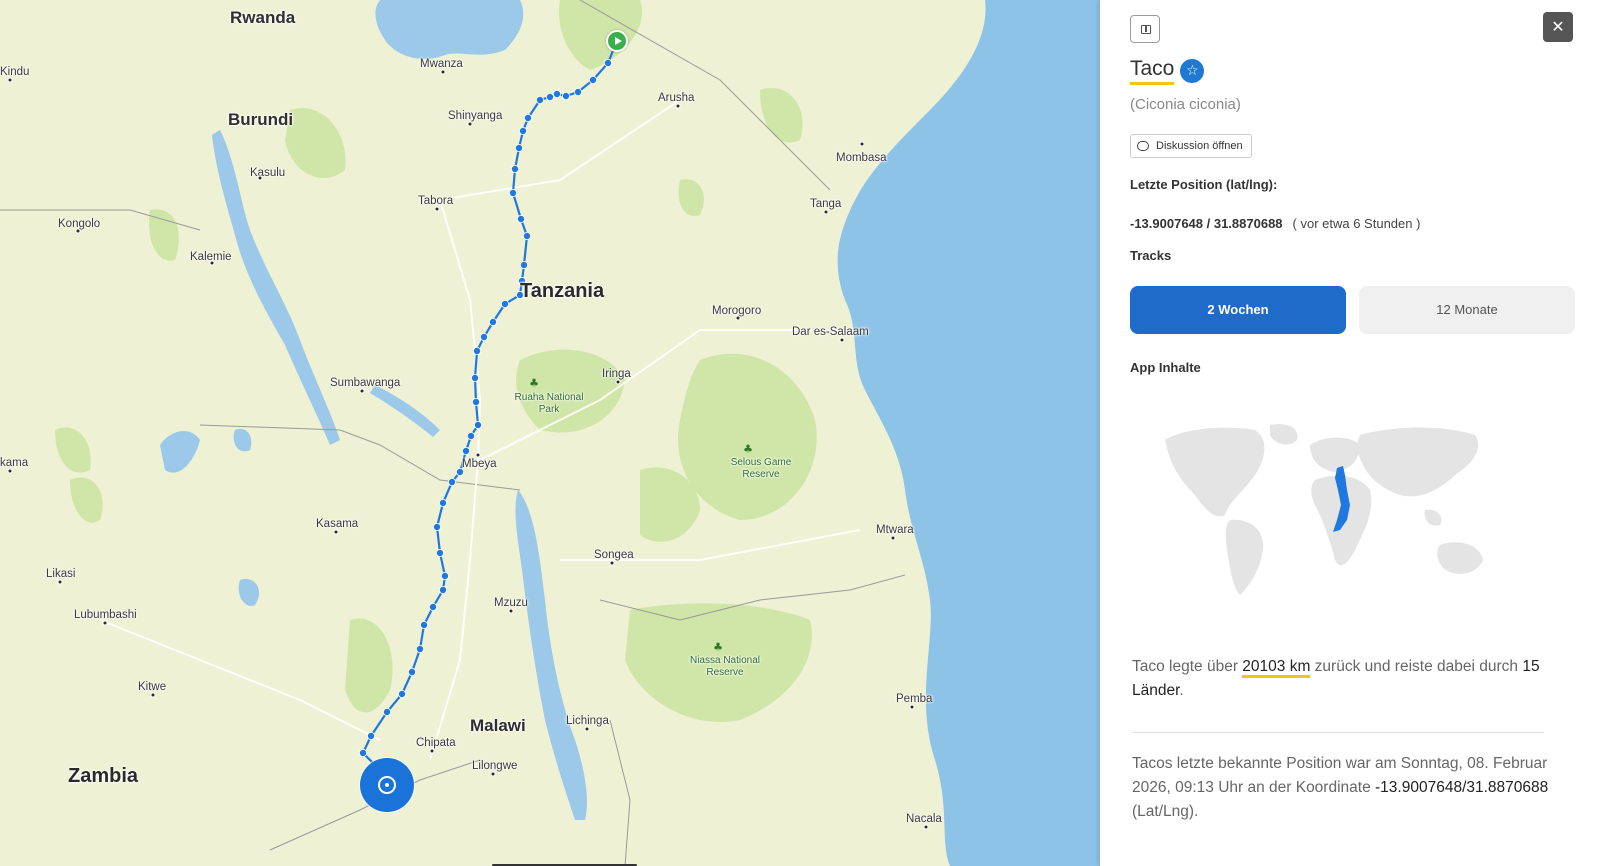  Describe the element at coordinates (1462, 787) in the screenshot. I see `last-known-coords: -13.9007648/31.8870688` at that location.